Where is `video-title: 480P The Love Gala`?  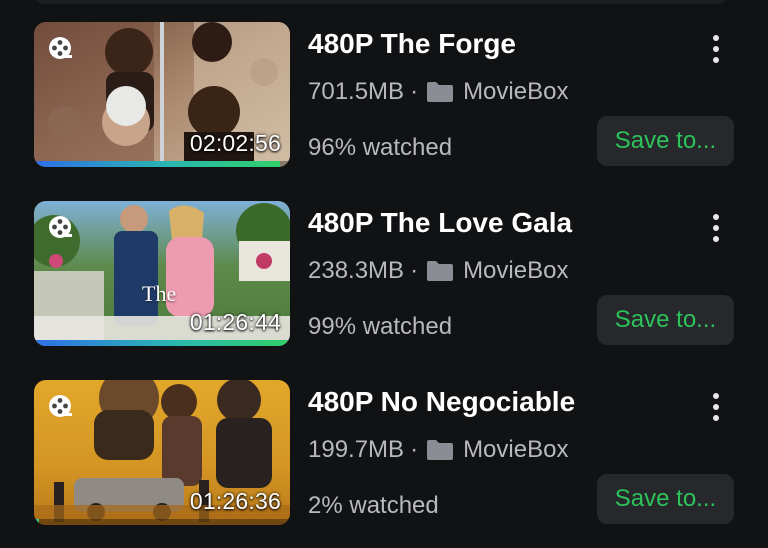
video-title: 480P The Love Gala is located at coordinates (440, 222).